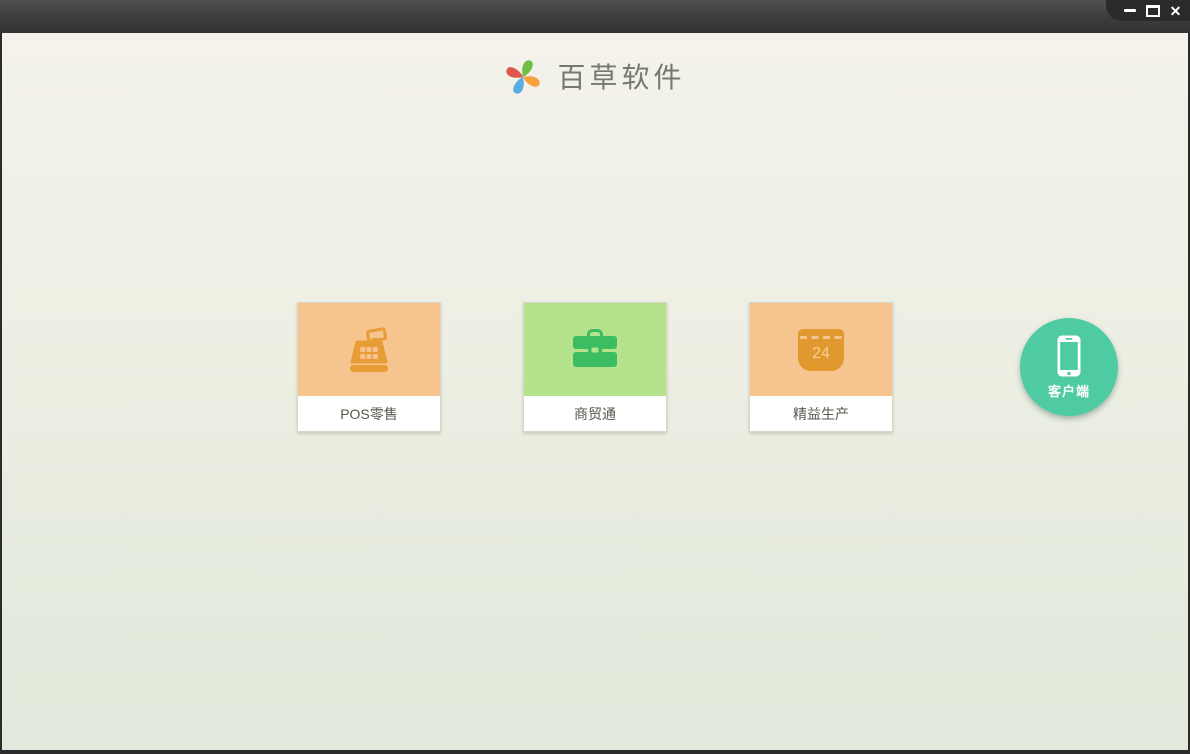 The width and height of the screenshot is (1190, 754). I want to click on client-button-label: 客户端, so click(1068, 391).